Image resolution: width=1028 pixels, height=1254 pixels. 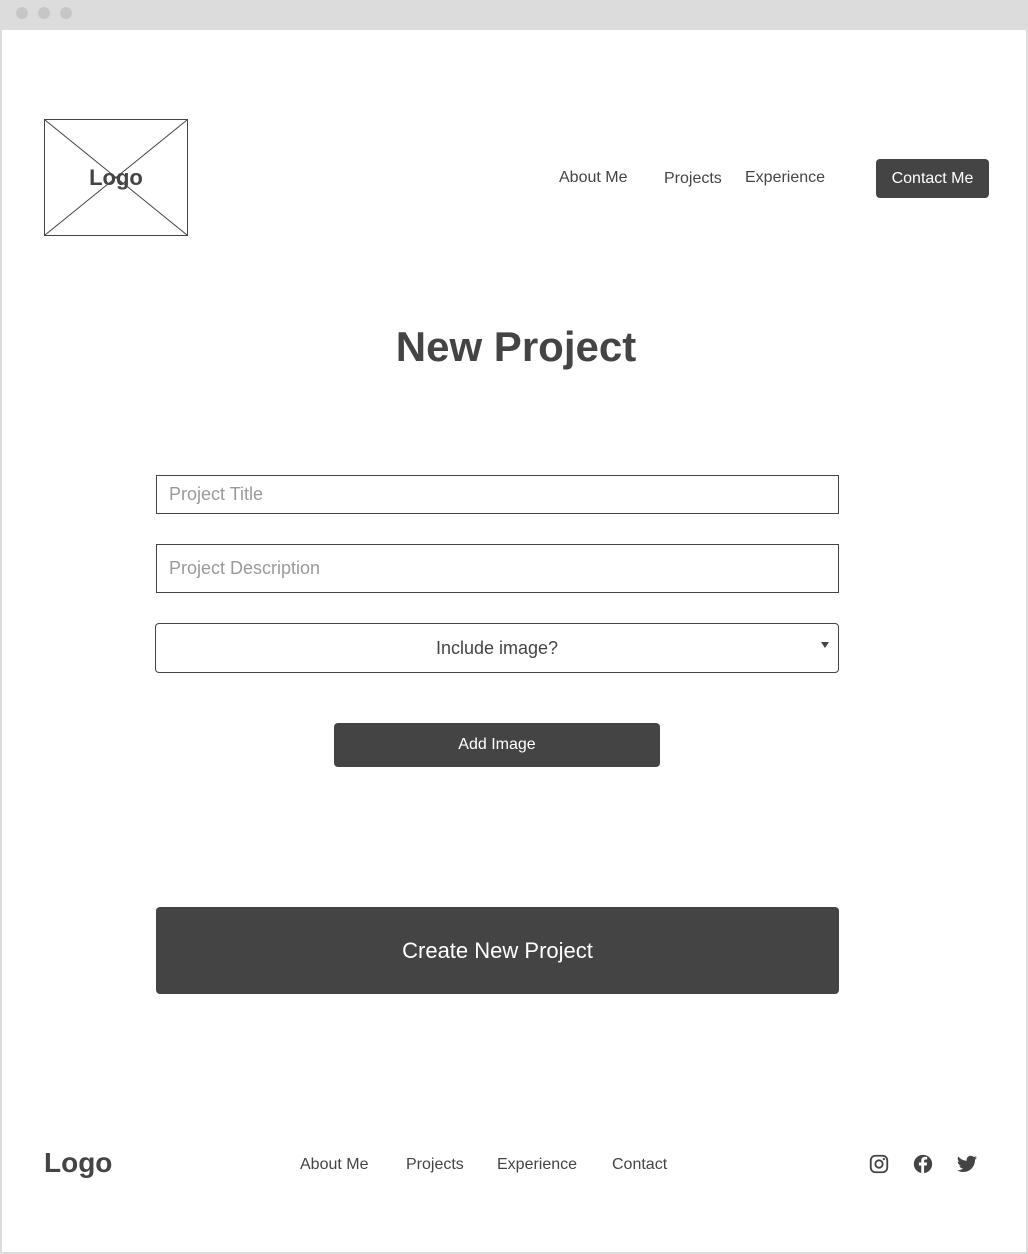 What do you see at coordinates (497, 568) in the screenshot?
I see `project-description-input` at bounding box center [497, 568].